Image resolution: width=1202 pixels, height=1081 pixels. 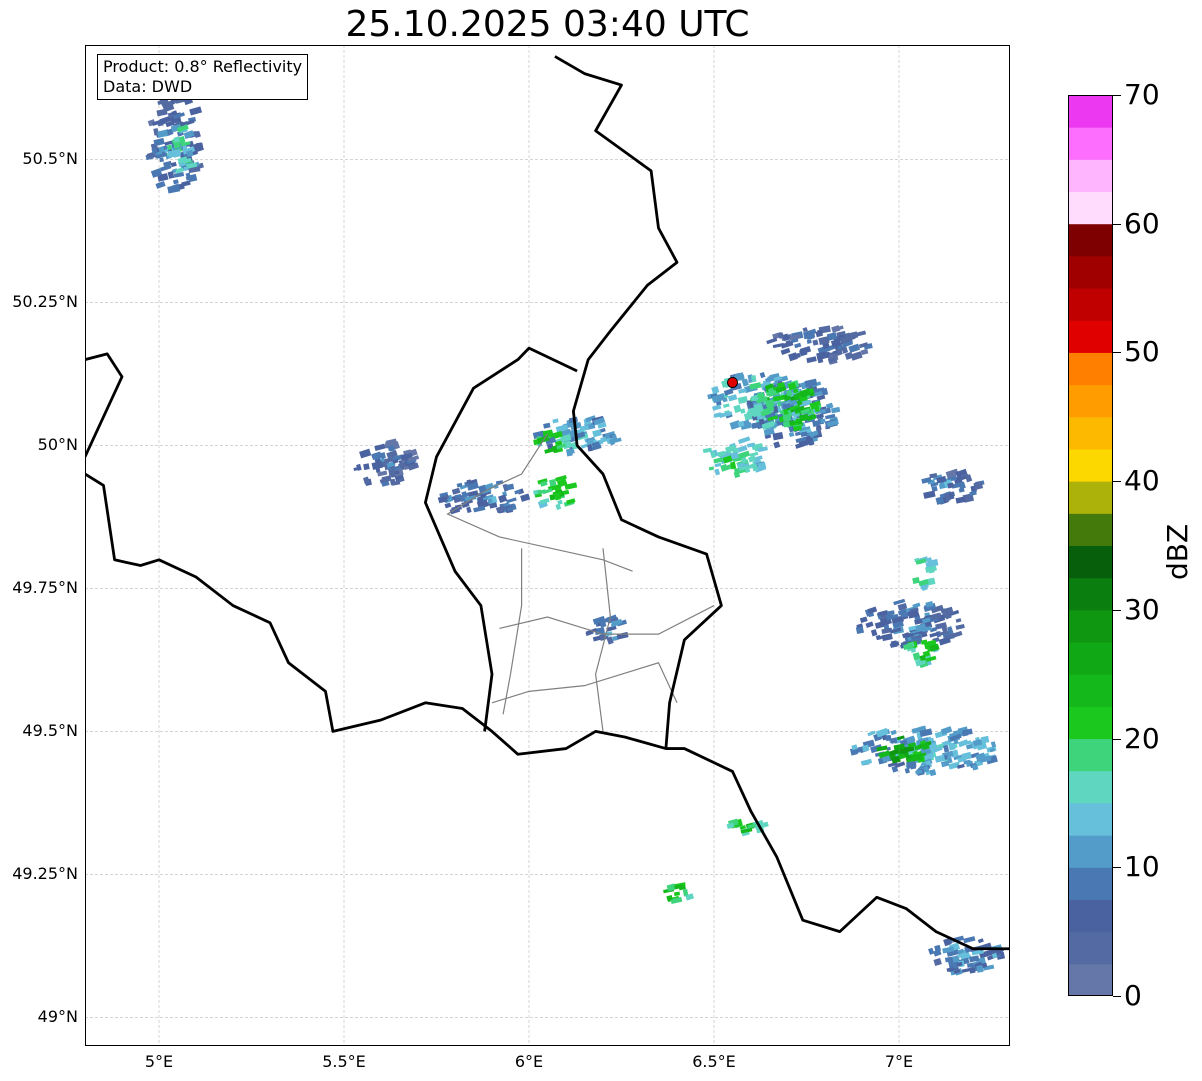 What do you see at coordinates (547, 24) in the screenshot?
I see `map-title: 25.10.2025 03:40 UTC` at bounding box center [547, 24].